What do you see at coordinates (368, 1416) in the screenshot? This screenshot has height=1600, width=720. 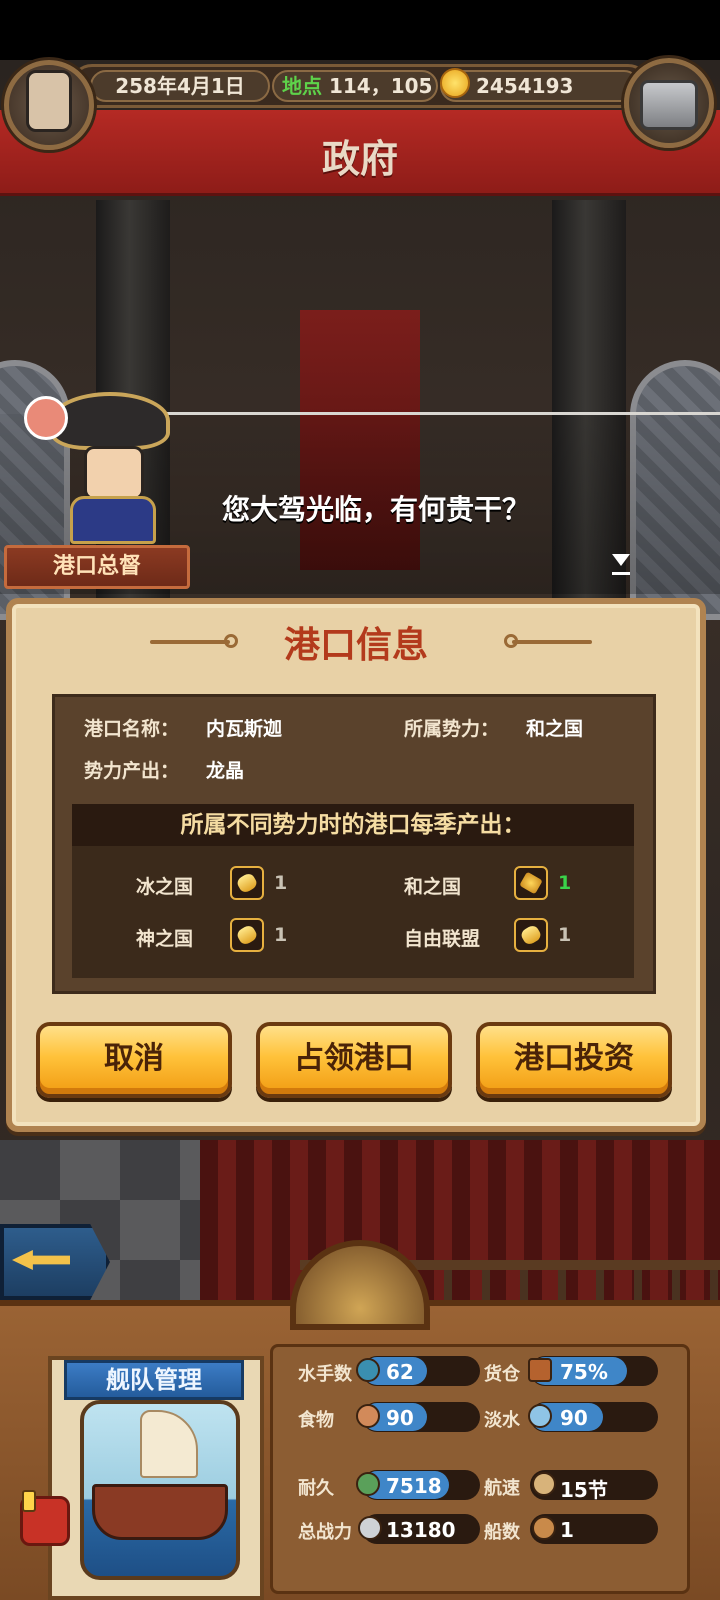 I see `meat-icon` at bounding box center [368, 1416].